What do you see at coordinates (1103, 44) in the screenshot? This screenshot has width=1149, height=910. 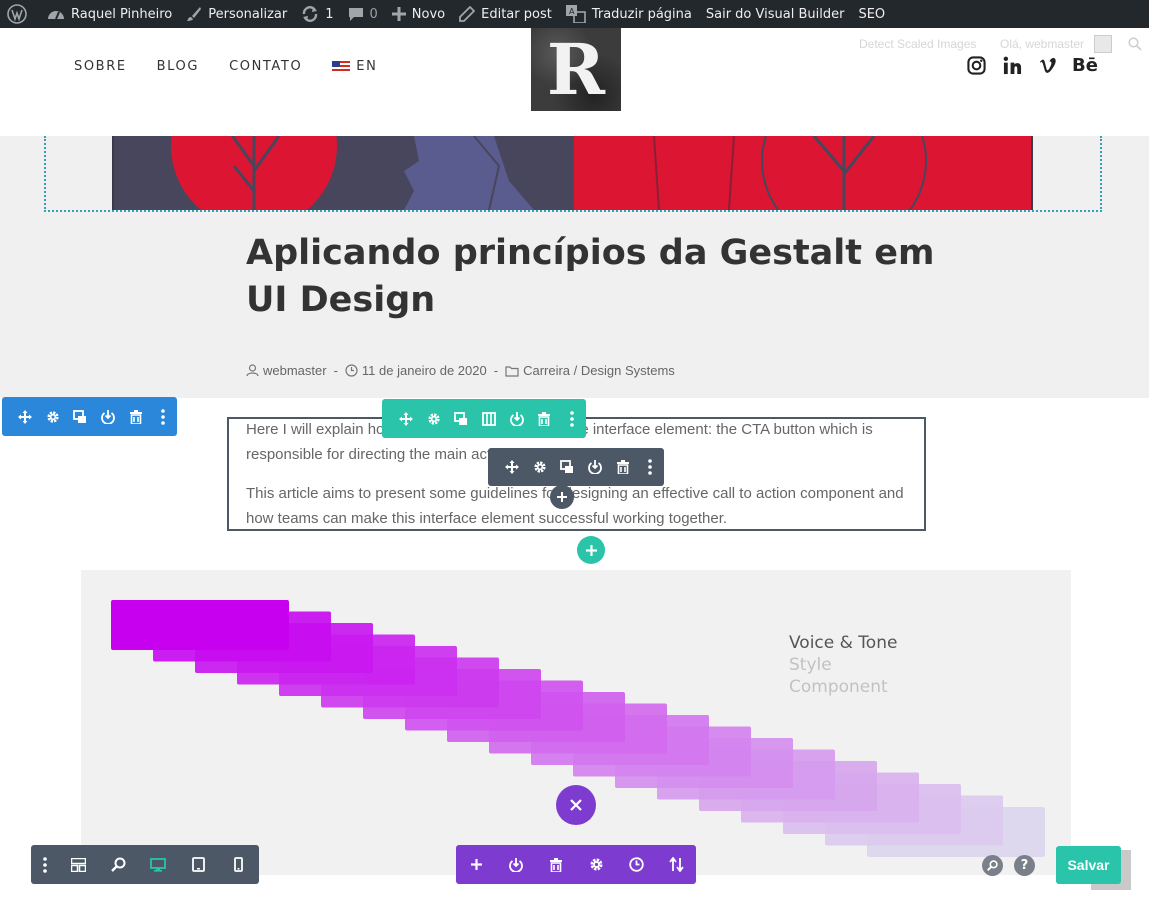 I see `avatar` at bounding box center [1103, 44].